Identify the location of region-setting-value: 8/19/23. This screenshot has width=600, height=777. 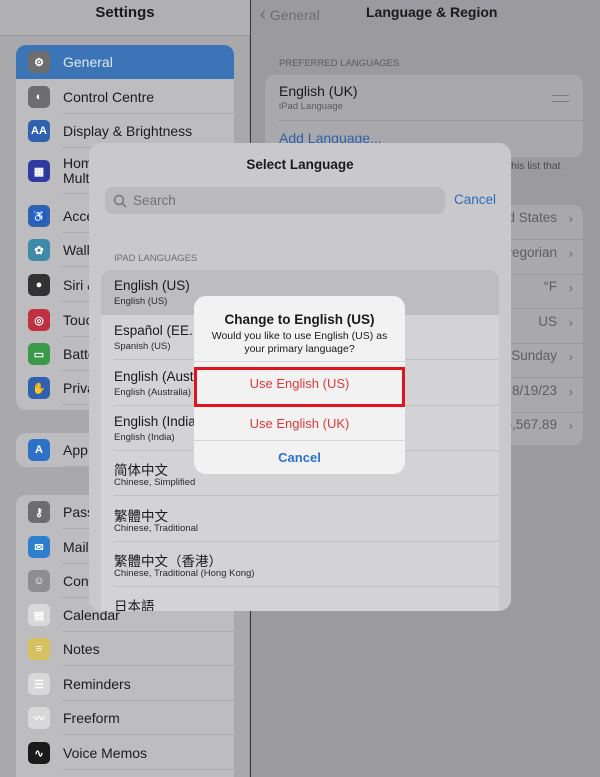
(534, 390).